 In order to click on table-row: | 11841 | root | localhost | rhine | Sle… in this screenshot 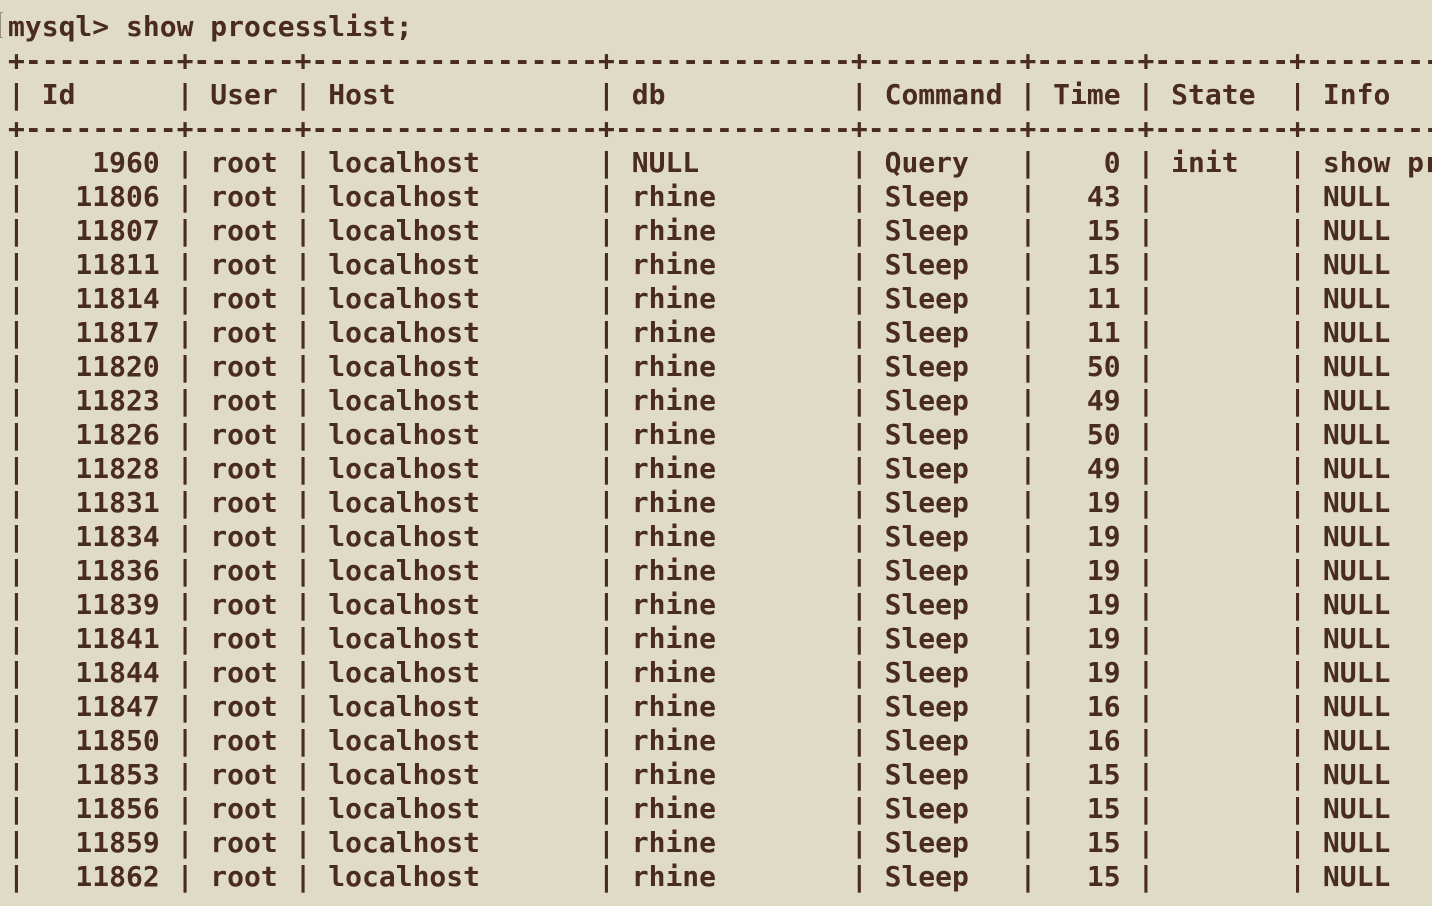, I will do `click(699, 638)`.